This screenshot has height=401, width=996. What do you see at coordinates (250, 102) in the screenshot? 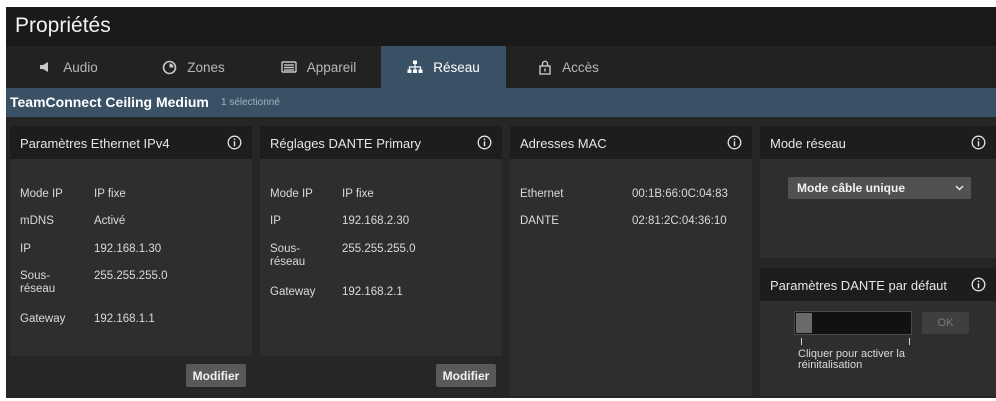
I see `selection-count: 1 sélectionné` at bounding box center [250, 102].